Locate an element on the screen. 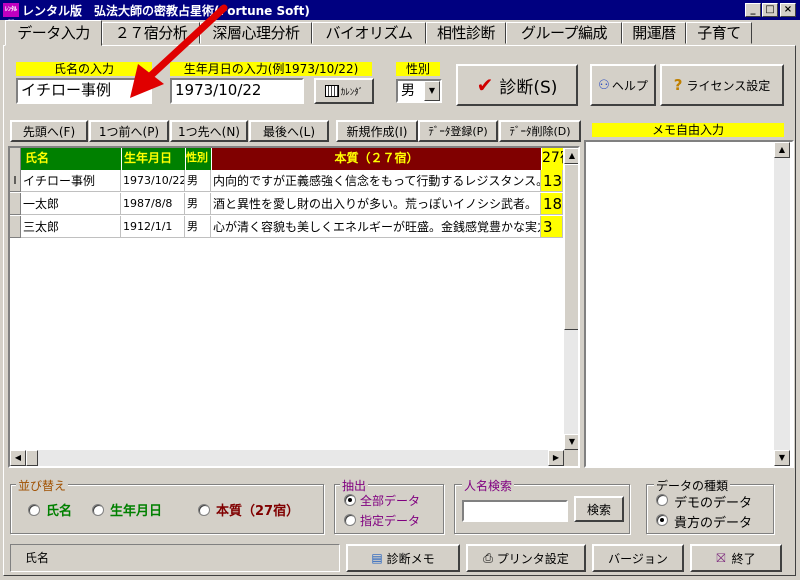 The image size is (800, 580). cell-essence: 内向的ですが正義感強く信念をもって行動するレジスタンス。 is located at coordinates (376, 181).